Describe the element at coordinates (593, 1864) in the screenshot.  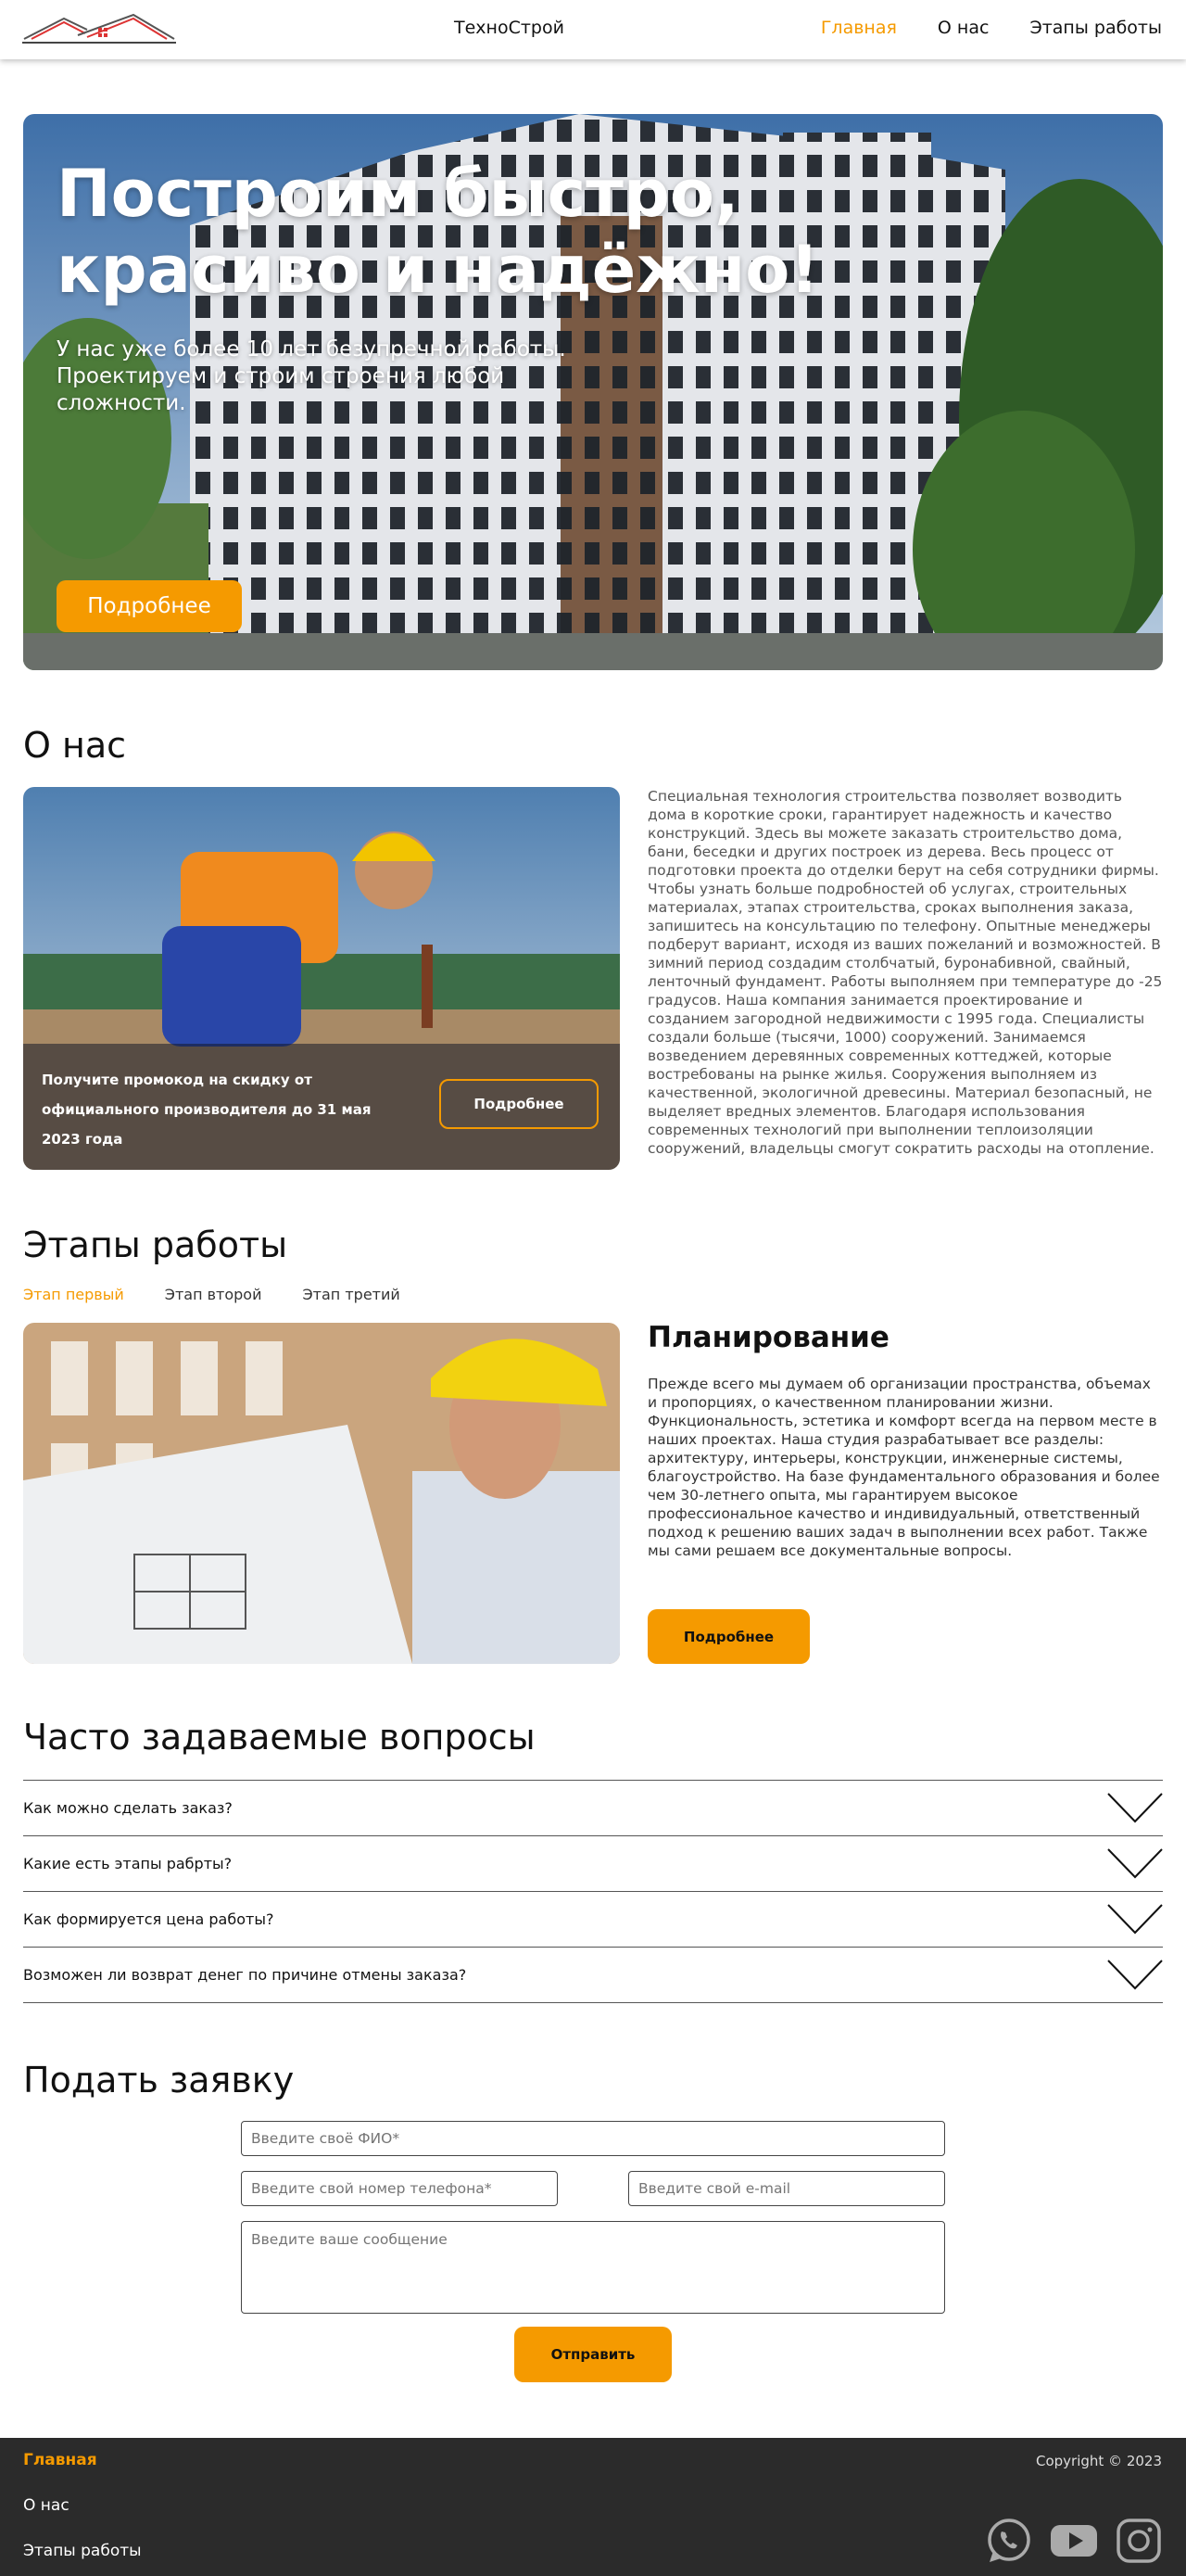
I see `faq-item: Какие есть этапы рабрты?` at that location.